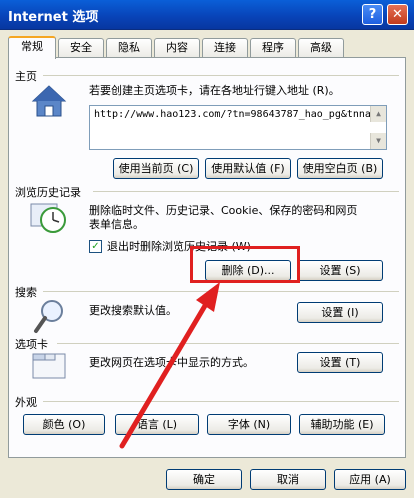 This screenshot has width=414, height=498. I want to click on house-icon, so click(49, 101).